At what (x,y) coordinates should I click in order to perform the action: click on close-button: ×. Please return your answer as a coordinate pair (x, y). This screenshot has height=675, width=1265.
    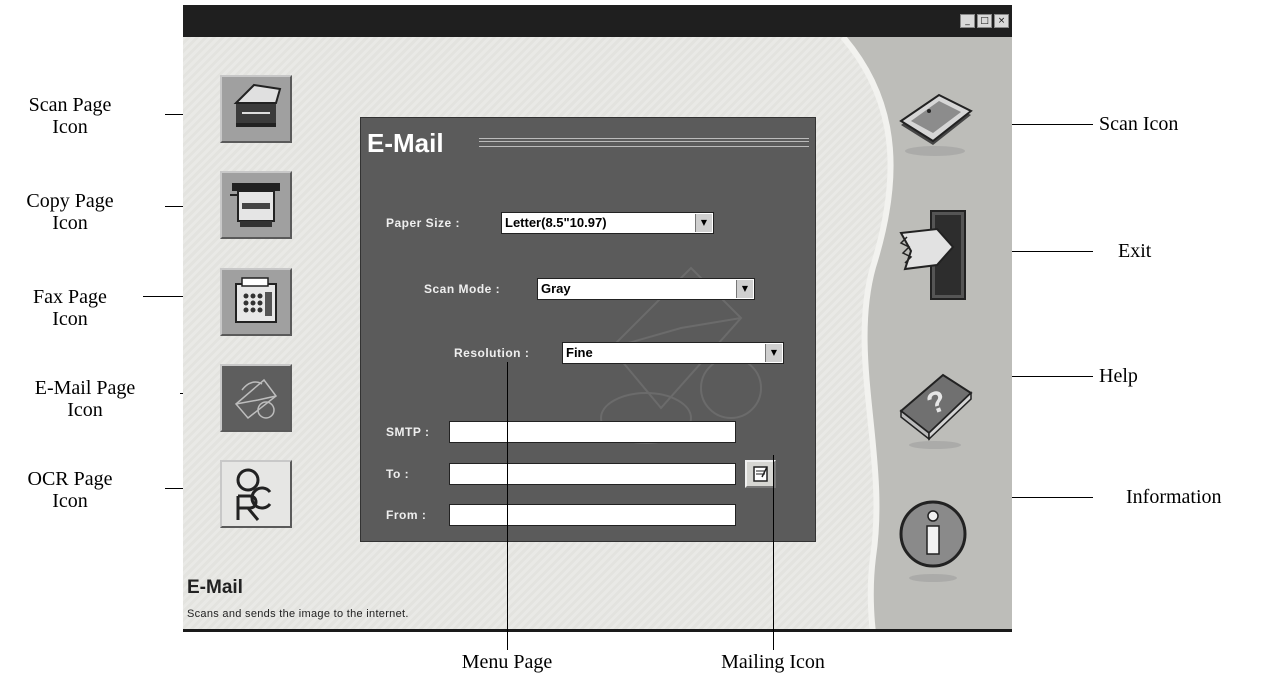
    Looking at the image, I should click on (1001, 21).